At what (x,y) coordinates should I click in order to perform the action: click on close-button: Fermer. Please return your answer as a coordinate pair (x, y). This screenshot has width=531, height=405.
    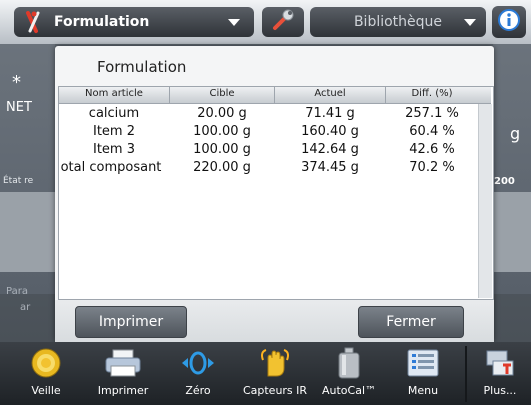
    Looking at the image, I should click on (411, 322).